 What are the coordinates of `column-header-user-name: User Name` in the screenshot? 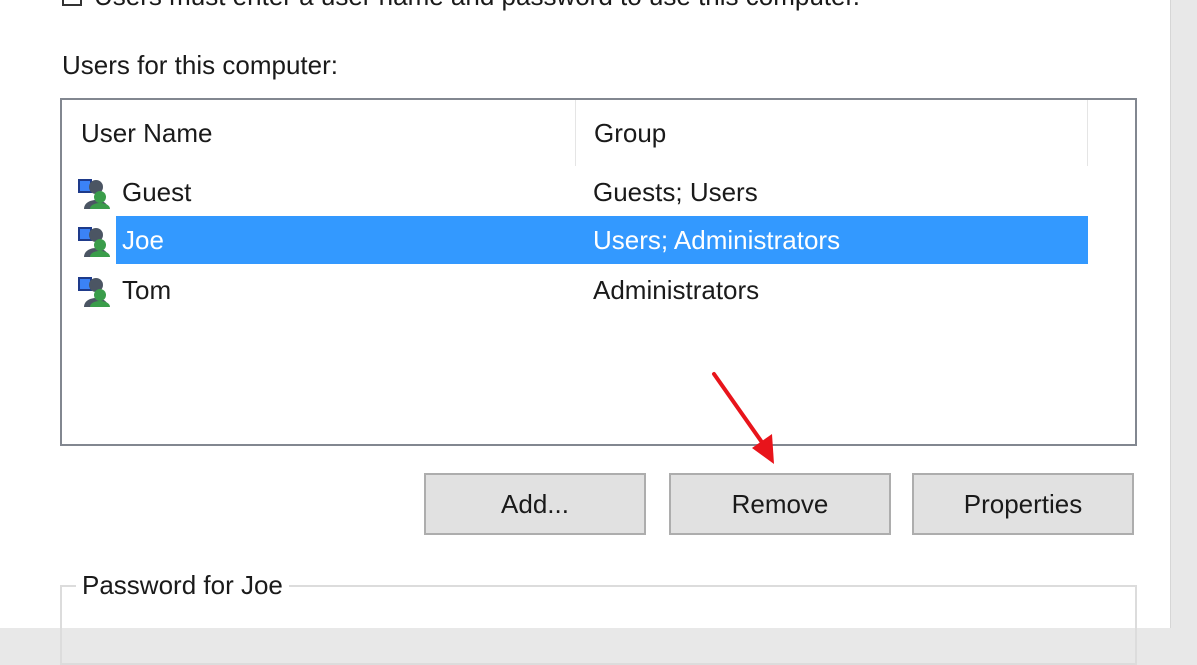 It's located at (319, 133).